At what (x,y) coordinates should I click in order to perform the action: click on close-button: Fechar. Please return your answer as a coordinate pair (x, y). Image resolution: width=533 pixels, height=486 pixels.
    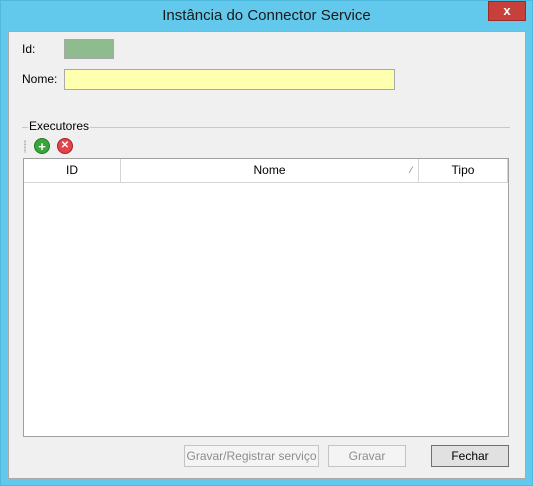
    Looking at the image, I should click on (470, 456).